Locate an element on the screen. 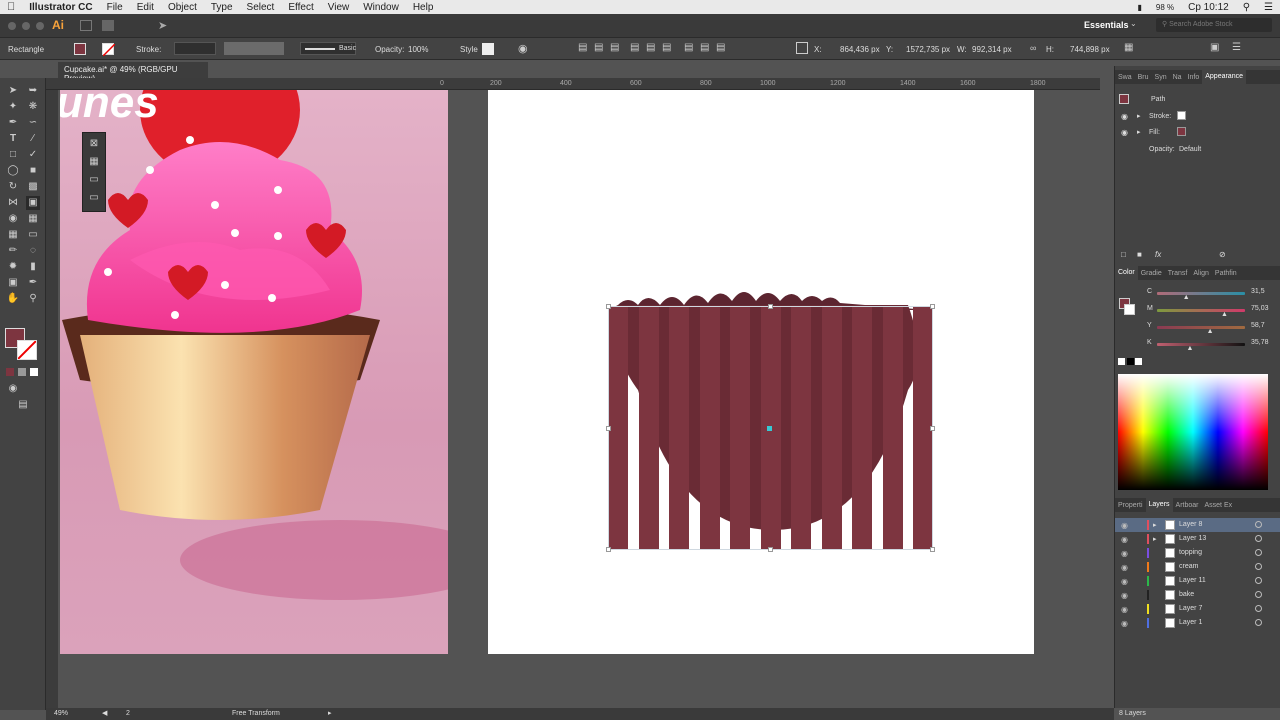  distribute-top-icon: ▤ is located at coordinates (688, 47).